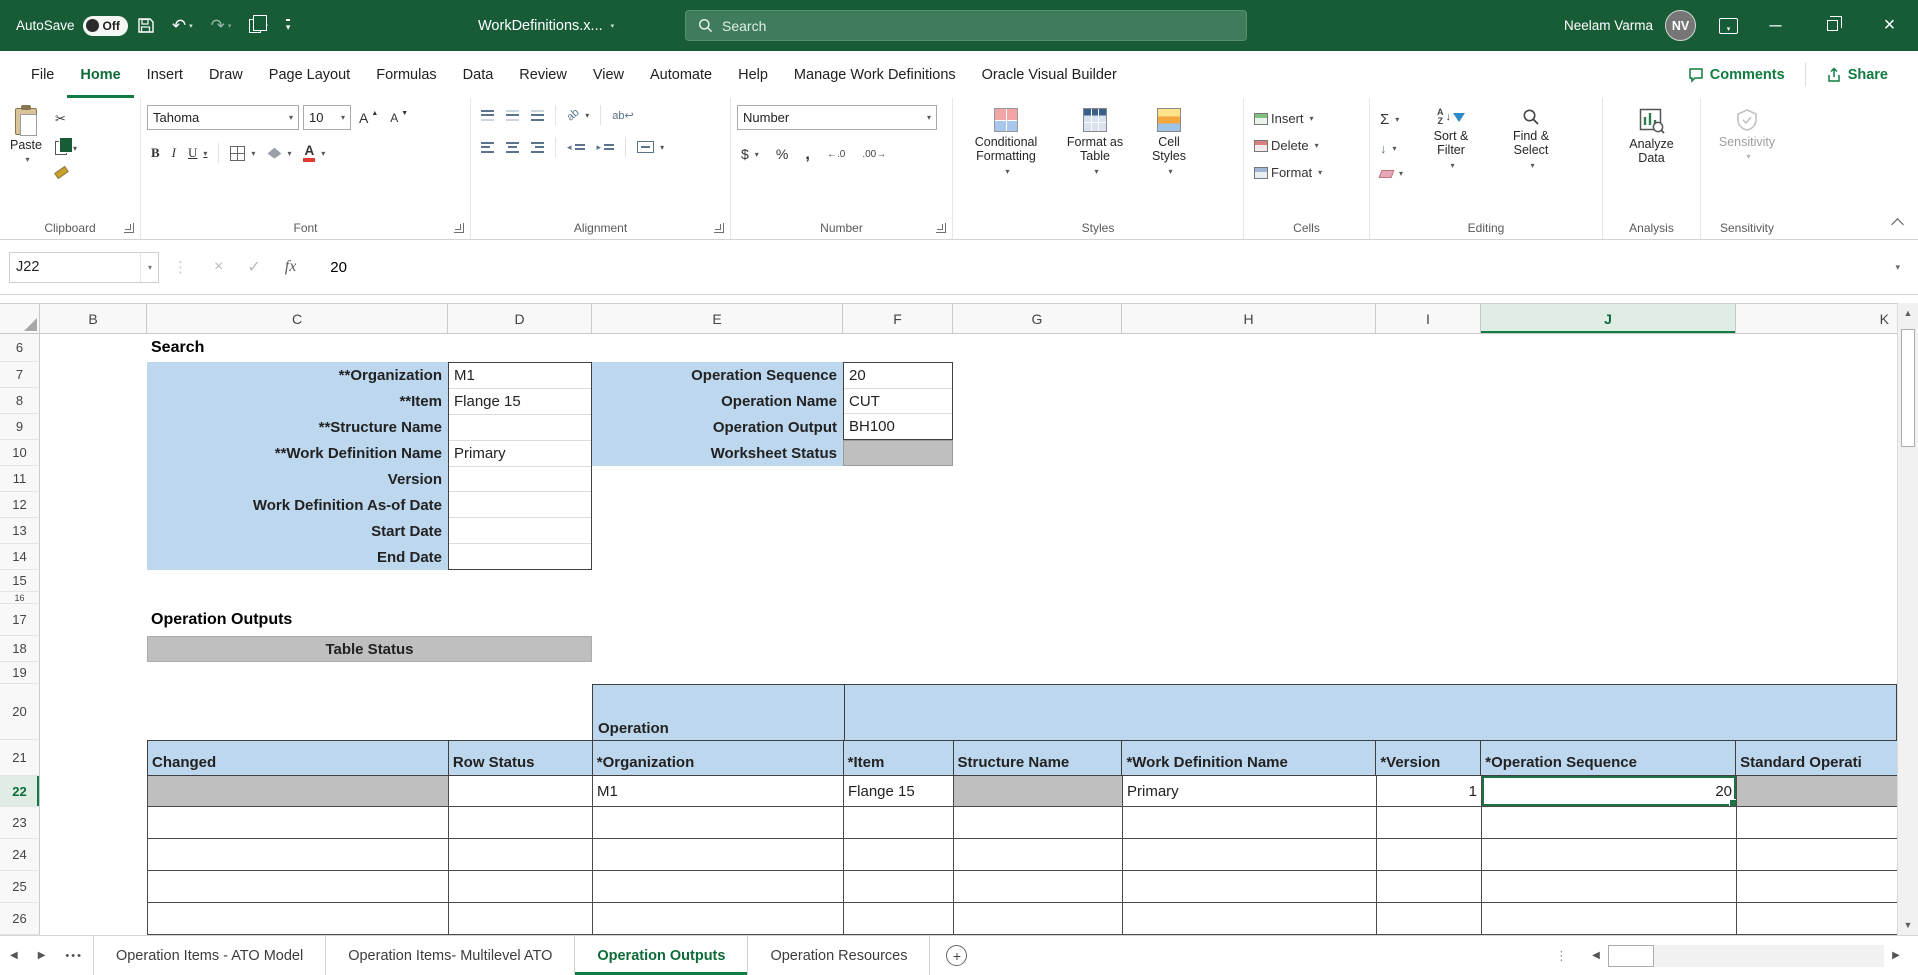  I want to click on cell-structure-name, so click(1038, 791).